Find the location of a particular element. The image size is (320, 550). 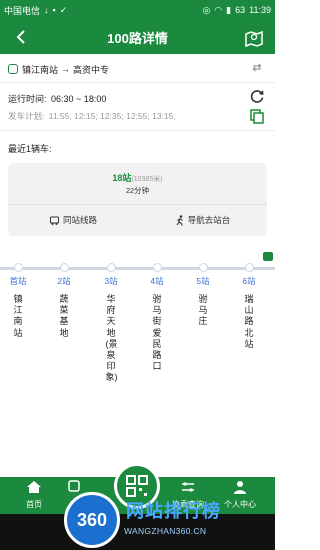

stop-item: 5站 驸马庄 is located at coordinates (203, 295).